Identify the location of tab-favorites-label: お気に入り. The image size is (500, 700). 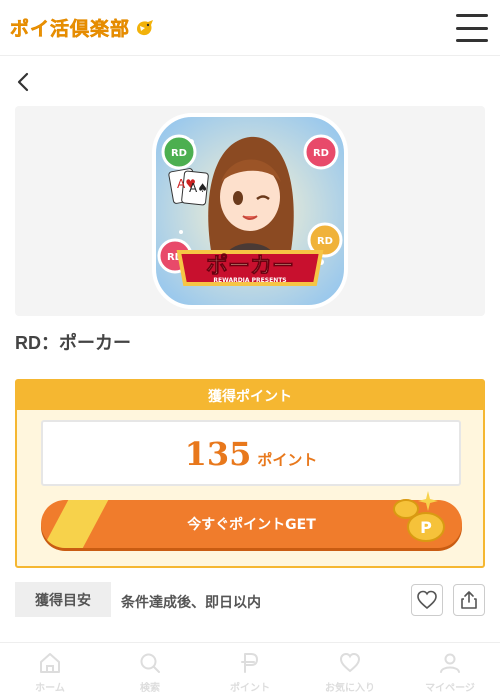
(350, 688).